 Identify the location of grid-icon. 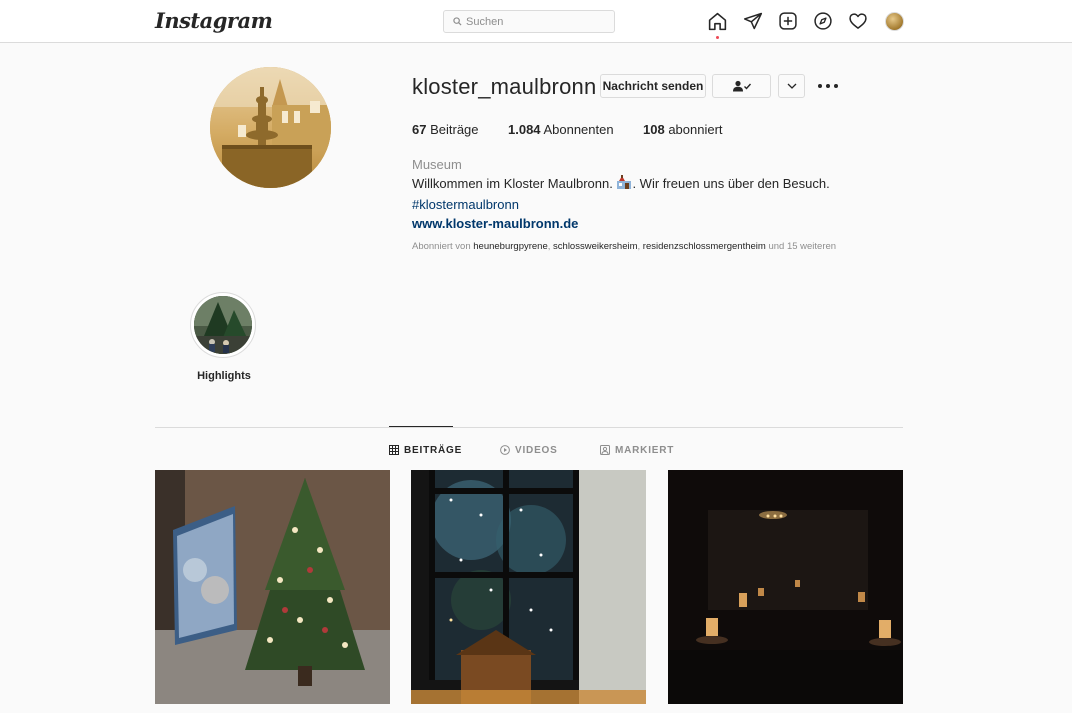
(394, 450).